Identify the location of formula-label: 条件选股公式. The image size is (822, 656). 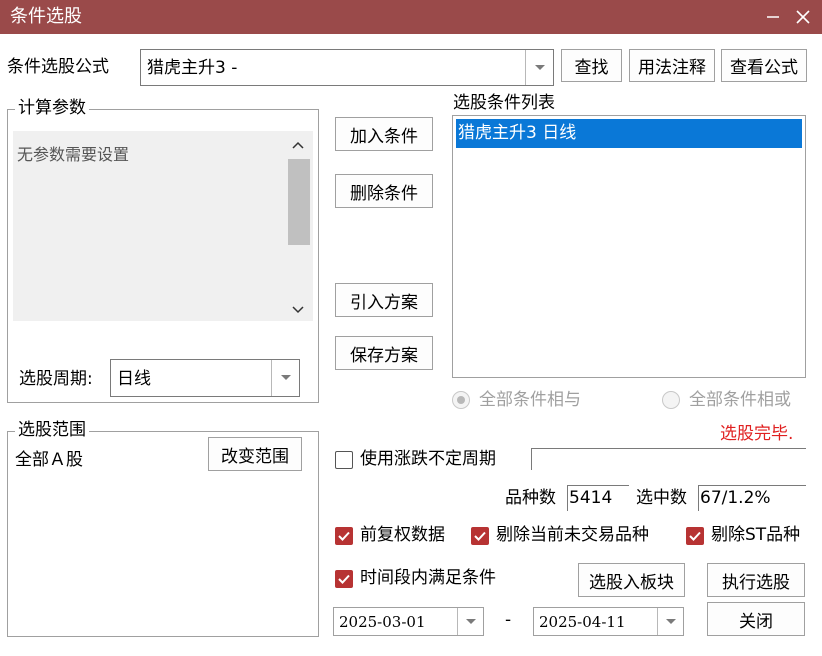
(58, 67).